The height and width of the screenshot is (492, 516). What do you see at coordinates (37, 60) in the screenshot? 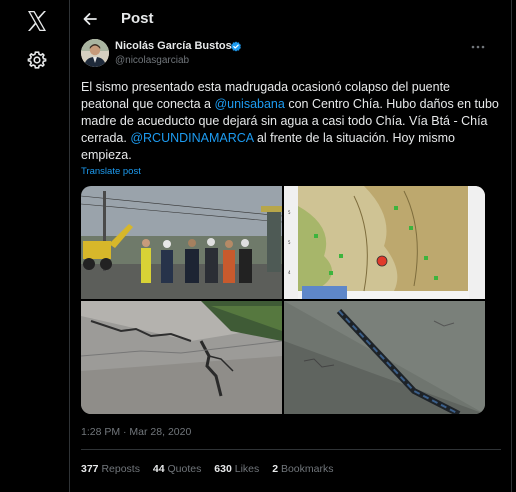
I see `gear-icon` at bounding box center [37, 60].